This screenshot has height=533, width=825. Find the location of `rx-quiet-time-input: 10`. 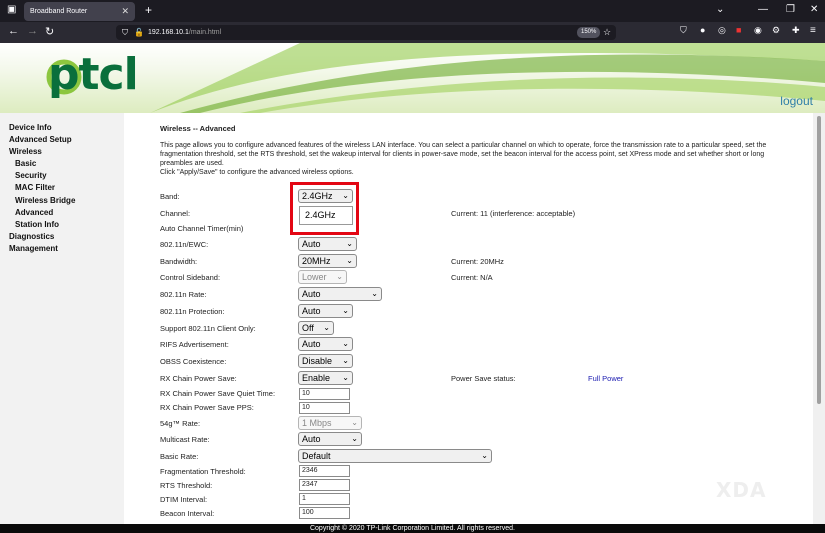

rx-quiet-time-input: 10 is located at coordinates (324, 394).